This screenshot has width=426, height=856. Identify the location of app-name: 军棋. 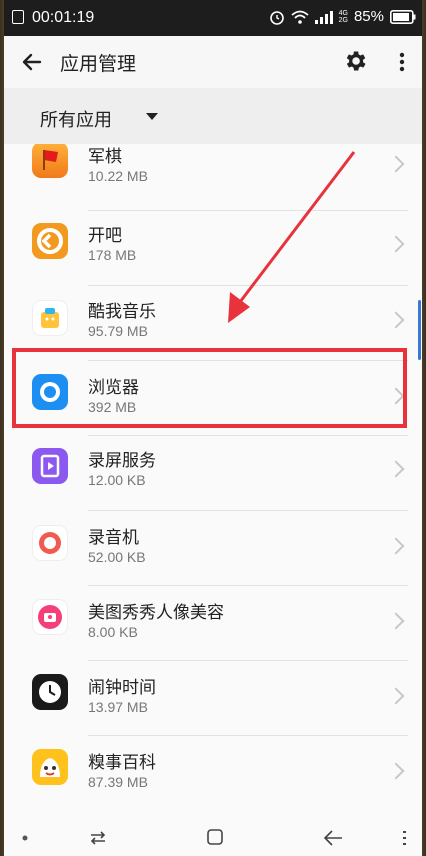
(105, 157).